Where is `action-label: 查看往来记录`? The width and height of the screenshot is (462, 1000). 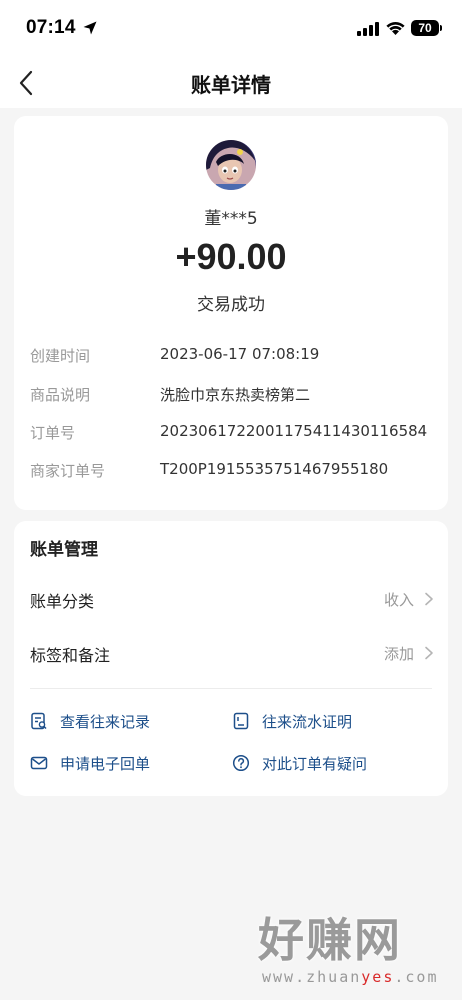
action-label: 查看往来记录 is located at coordinates (105, 722).